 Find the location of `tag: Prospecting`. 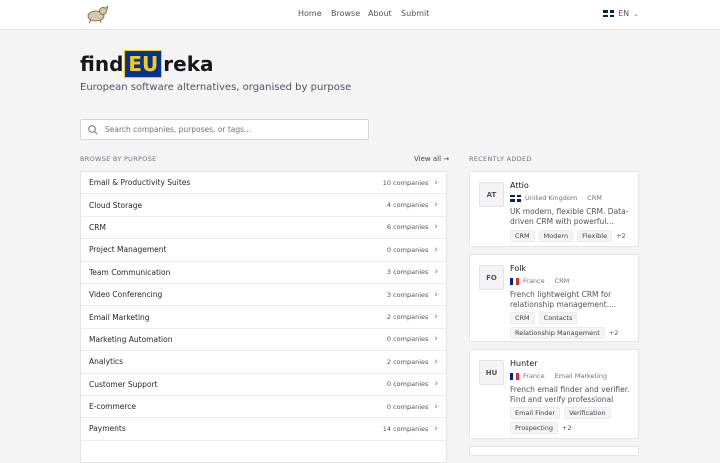

tag: Prospecting is located at coordinates (534, 428).